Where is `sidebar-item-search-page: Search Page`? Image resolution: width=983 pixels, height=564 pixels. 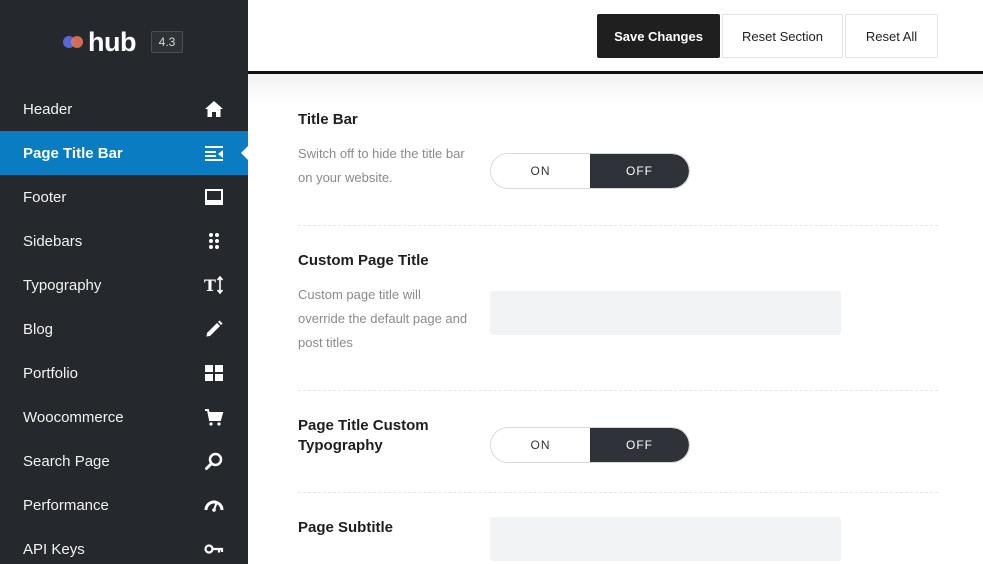 sidebar-item-search-page: Search Page is located at coordinates (124, 461).